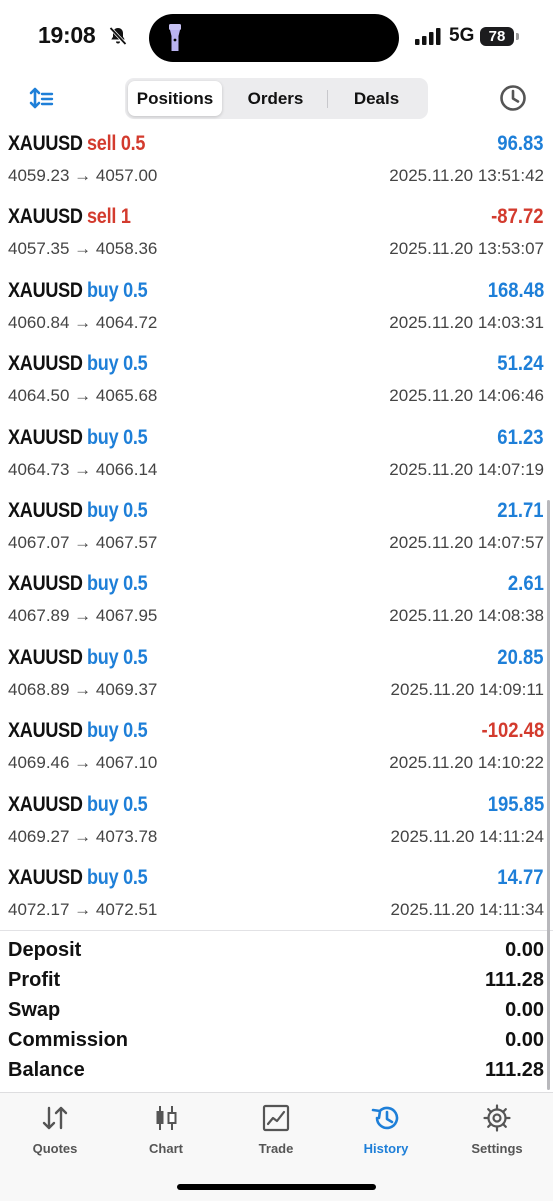 Image resolution: width=553 pixels, height=1201 pixels. I want to click on clock-icon, so click(513, 98).